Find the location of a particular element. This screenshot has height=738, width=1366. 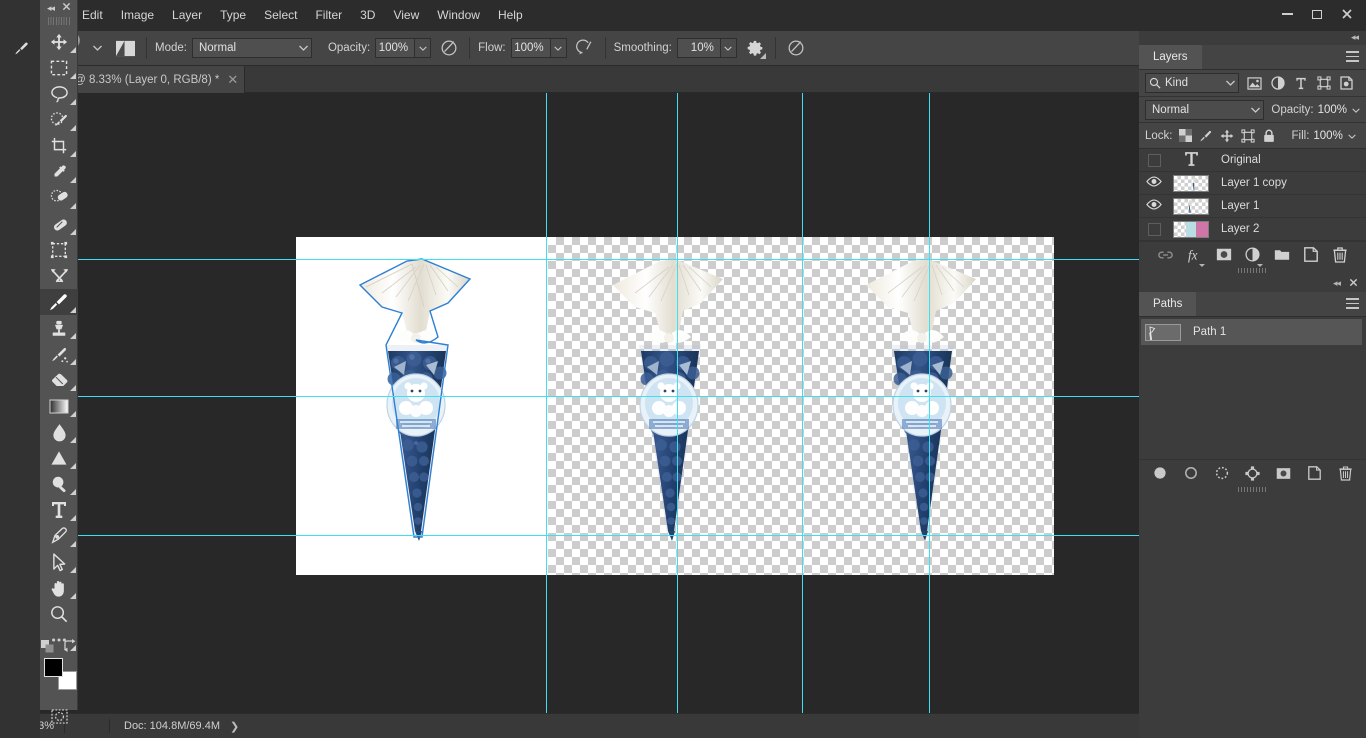

patch-tool is located at coordinates (59, 224).